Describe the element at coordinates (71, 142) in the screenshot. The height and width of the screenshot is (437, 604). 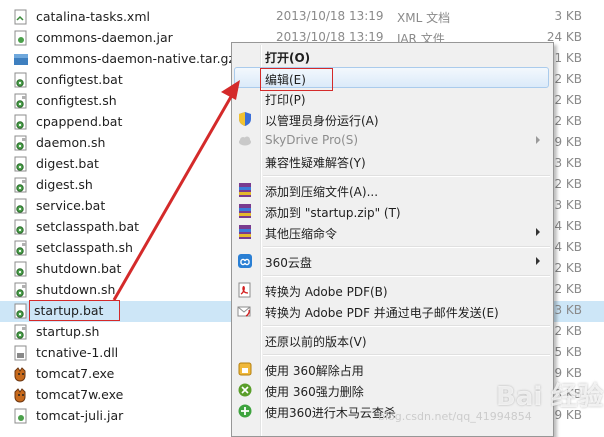
I see `file-name: daemon.sh` at that location.